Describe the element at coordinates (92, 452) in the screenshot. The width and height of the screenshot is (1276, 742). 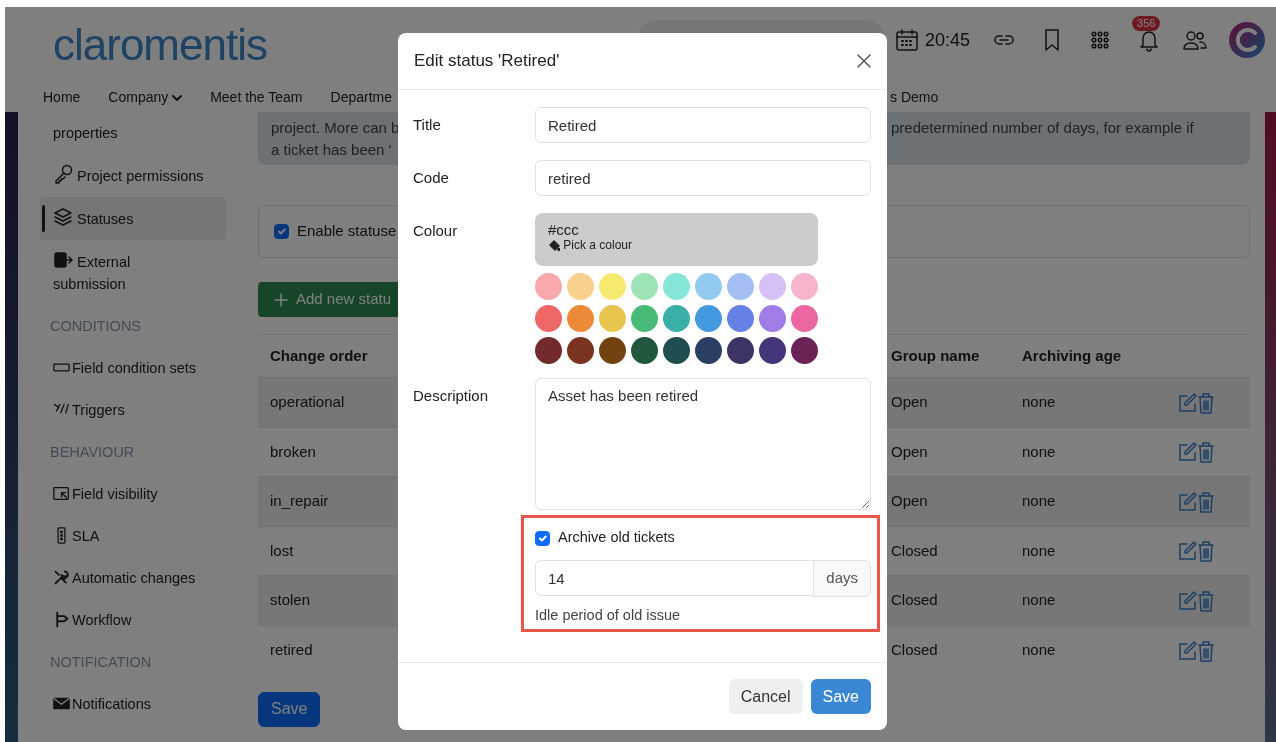
I see `section-heading: BEHAVIOUR` at that location.